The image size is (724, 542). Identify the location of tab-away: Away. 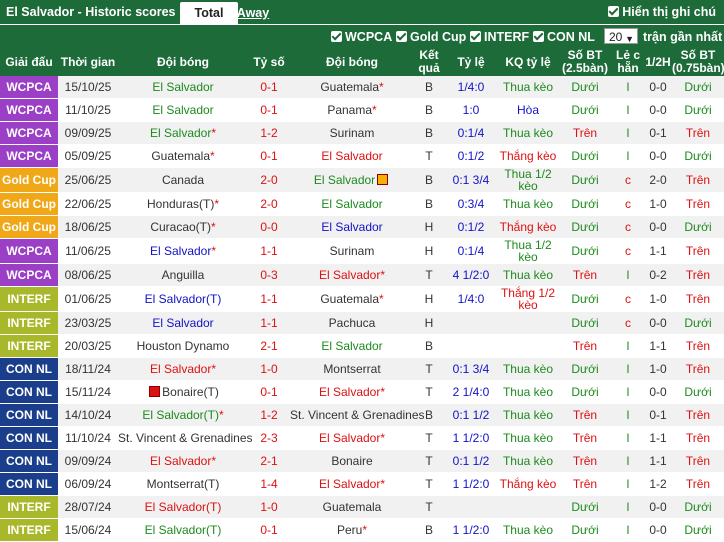
(253, 13).